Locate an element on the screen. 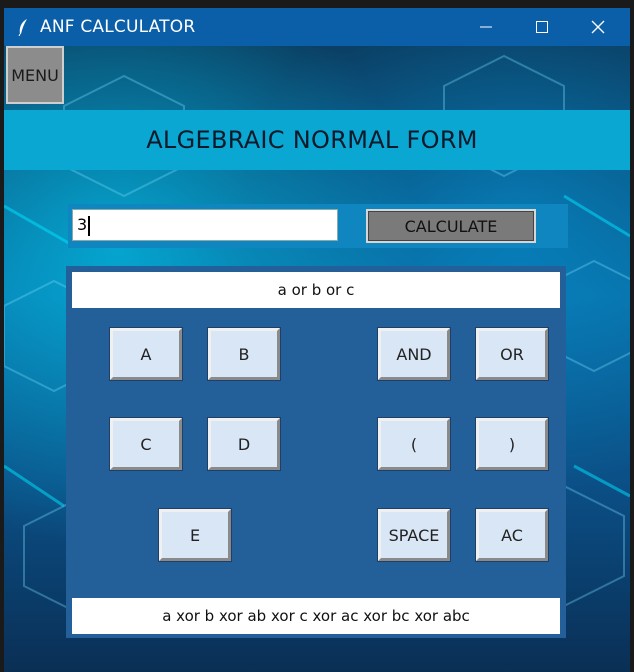  expression-input-value: 3 is located at coordinates (82, 224).